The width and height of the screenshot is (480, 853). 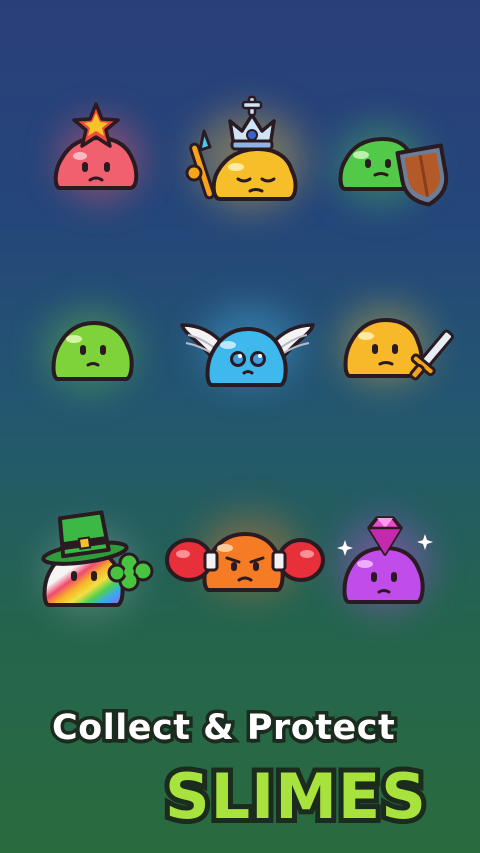 What do you see at coordinates (383, 574) in the screenshot?
I see `purple-slime-body` at bounding box center [383, 574].